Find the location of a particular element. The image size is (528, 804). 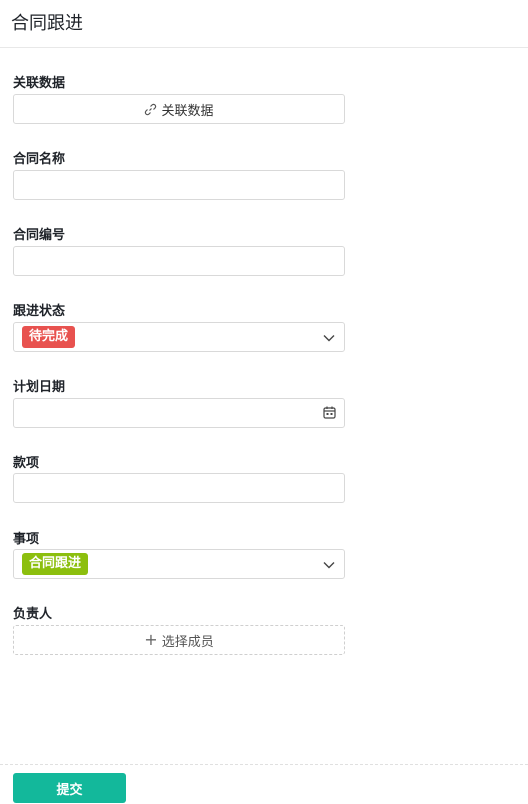

matter-label: 事项 is located at coordinates (26, 539).